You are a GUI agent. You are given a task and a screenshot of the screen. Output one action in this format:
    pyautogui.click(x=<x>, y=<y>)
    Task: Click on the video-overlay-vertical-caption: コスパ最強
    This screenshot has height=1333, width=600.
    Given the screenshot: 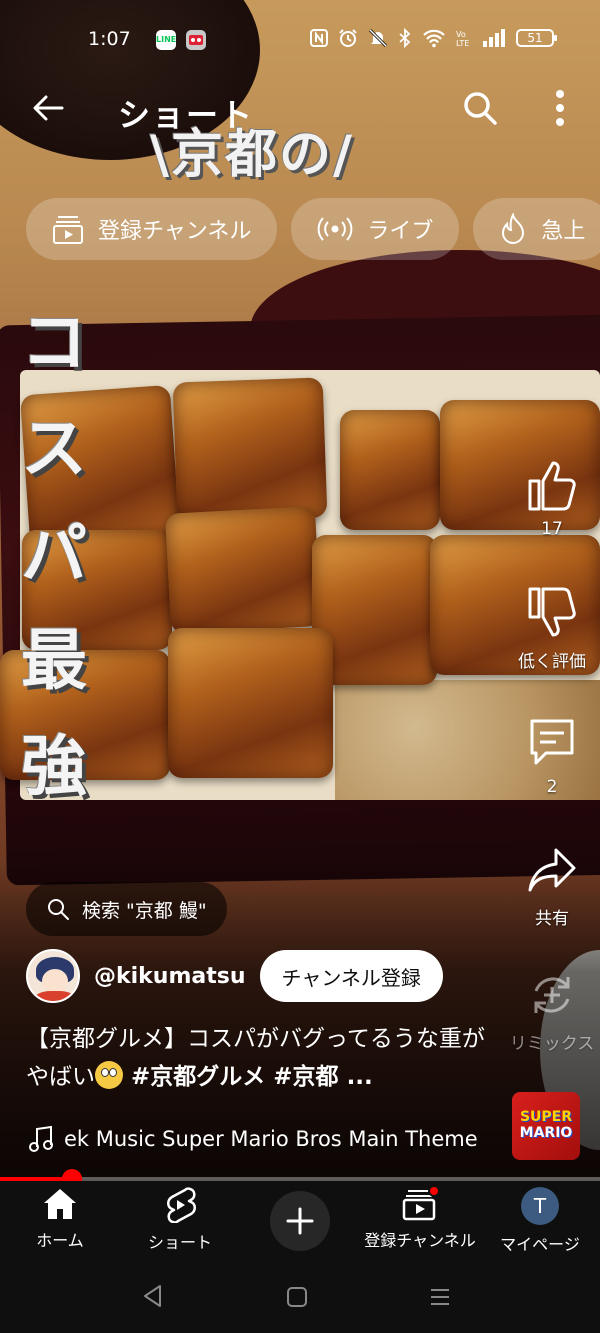 What is the action you would take?
    pyautogui.click(x=54, y=554)
    